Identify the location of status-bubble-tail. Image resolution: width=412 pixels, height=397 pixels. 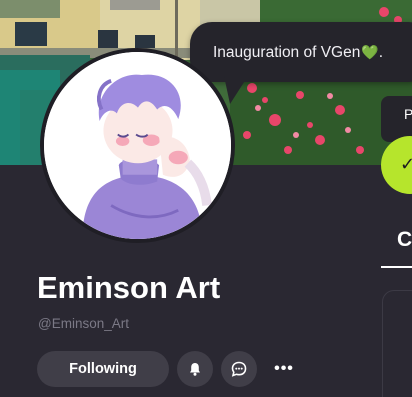
(236, 90).